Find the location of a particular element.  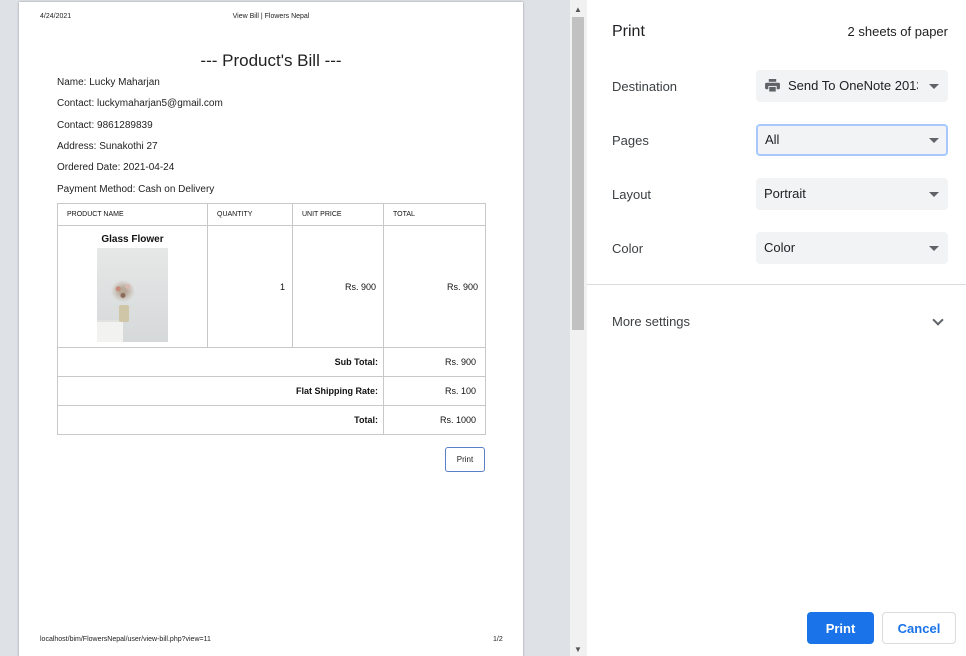

table-header-row: PRODUCT NAME QUANTITY UNIT PRICE TOTAL is located at coordinates (271, 214).